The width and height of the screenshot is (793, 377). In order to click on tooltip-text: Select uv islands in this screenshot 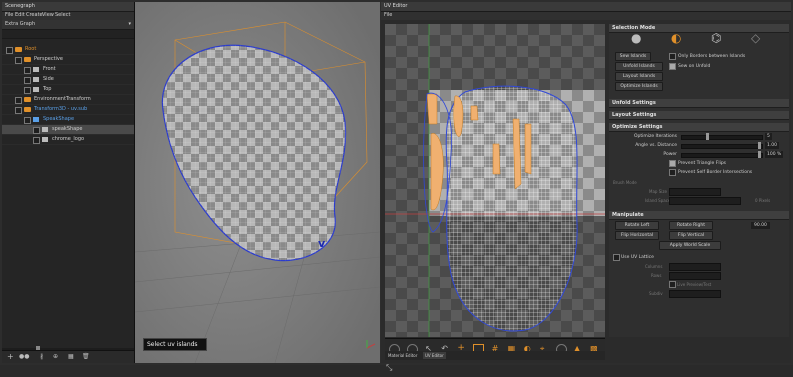, I will do `click(172, 344)`.